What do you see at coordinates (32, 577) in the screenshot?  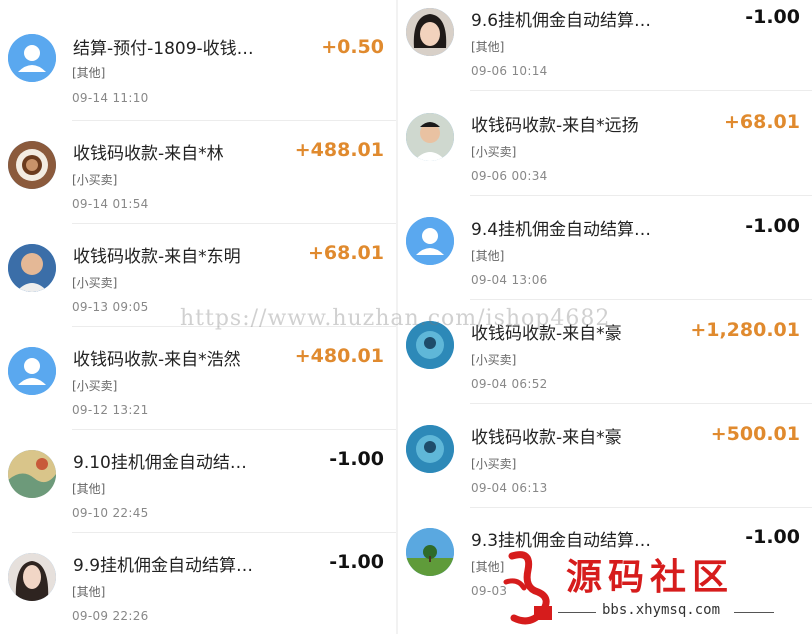 I see `woman-portrait-avatar-icon` at bounding box center [32, 577].